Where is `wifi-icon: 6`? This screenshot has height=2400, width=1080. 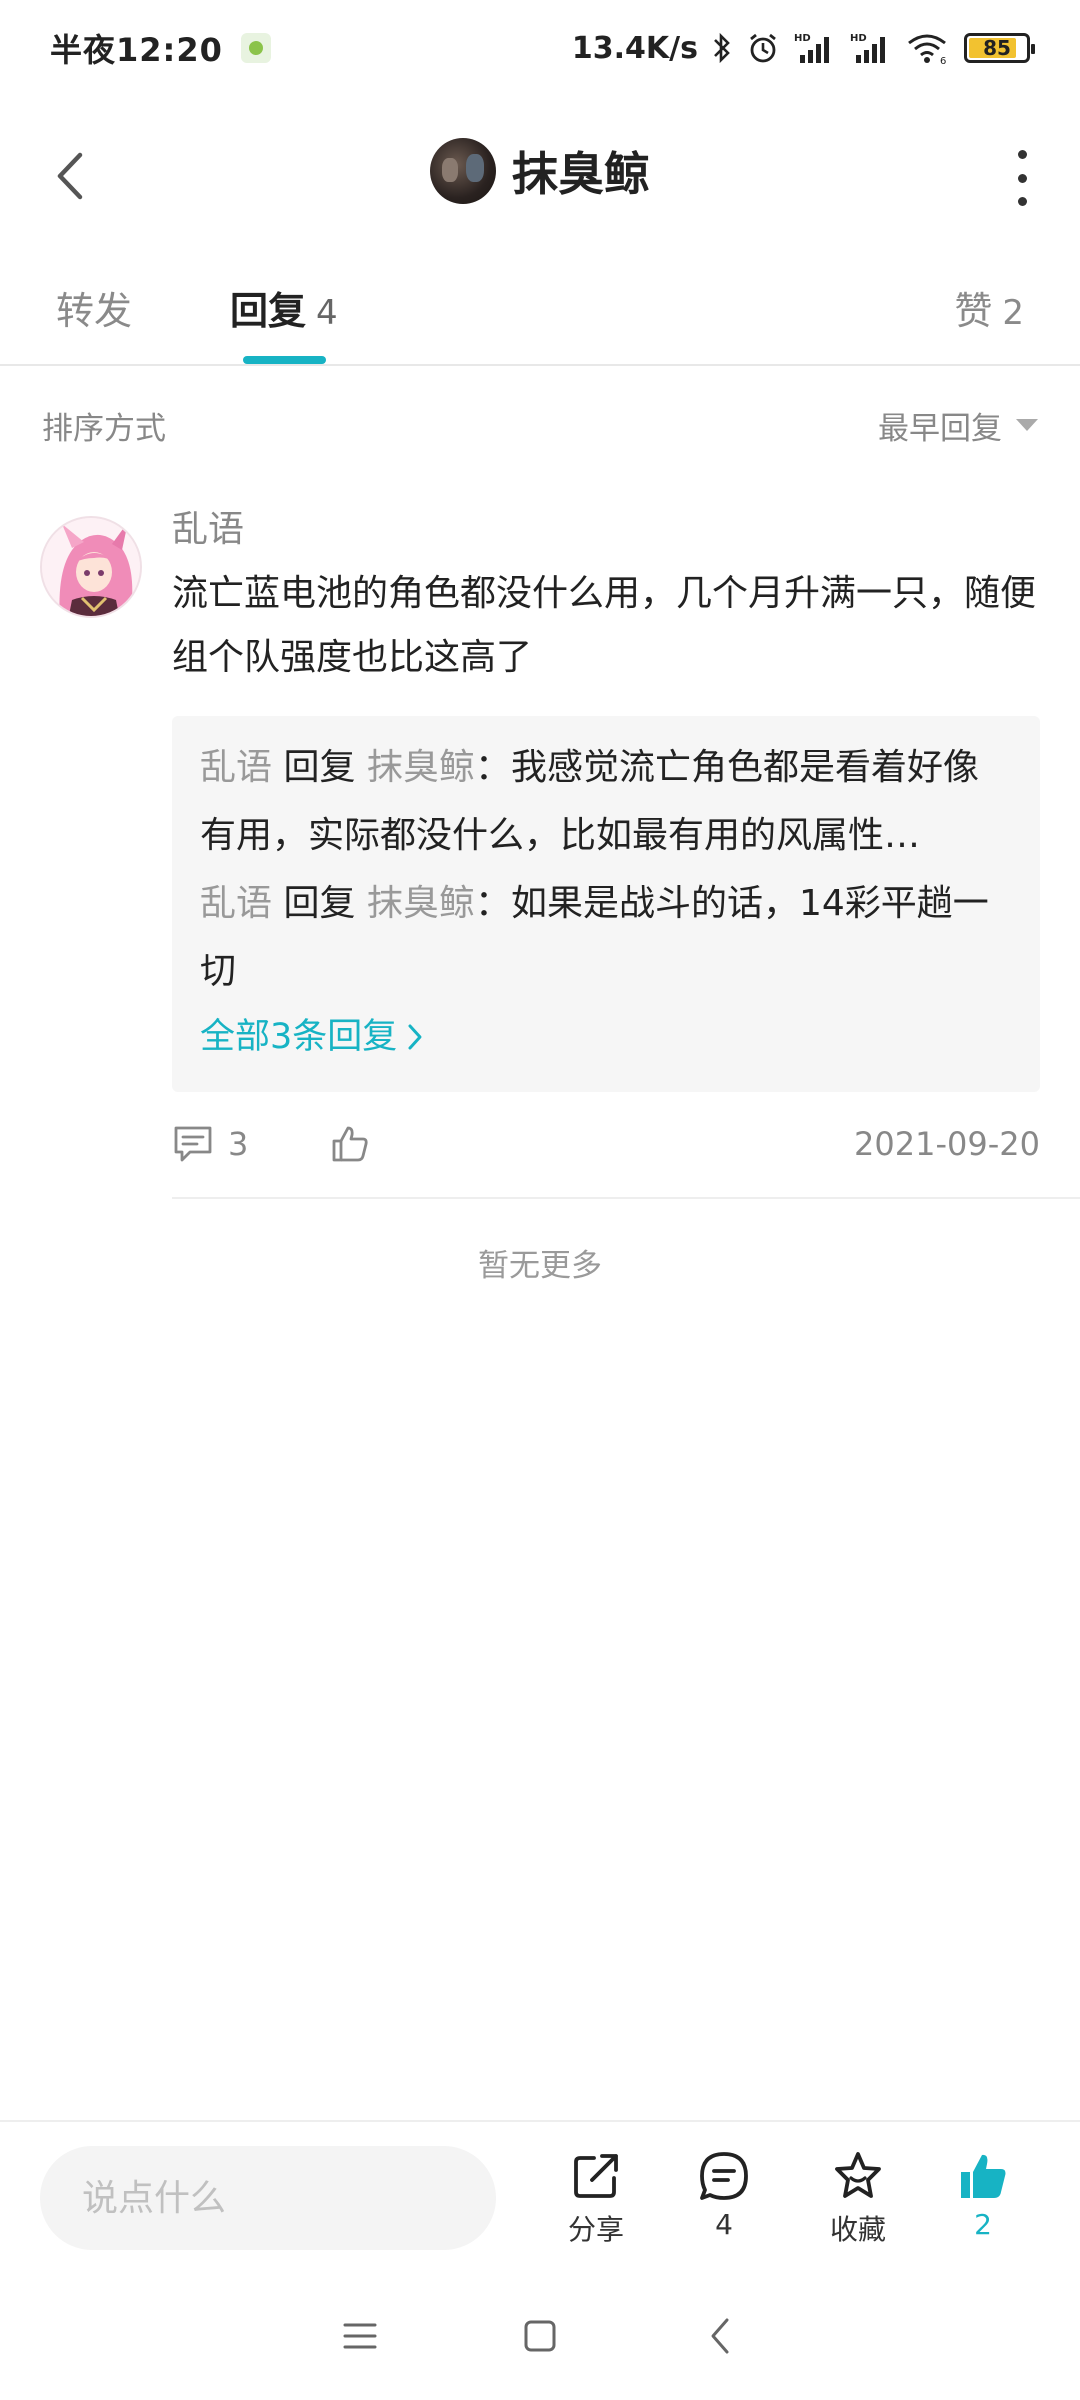
wifi-icon: 6 is located at coordinates (927, 49).